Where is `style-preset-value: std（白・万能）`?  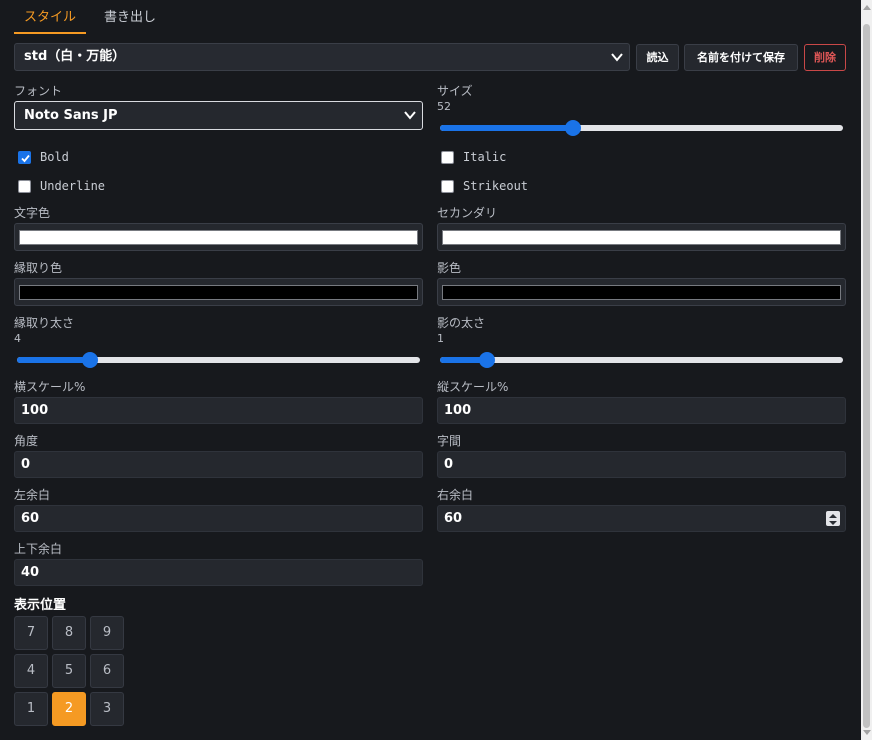
style-preset-value: std（白・万能） is located at coordinates (75, 56).